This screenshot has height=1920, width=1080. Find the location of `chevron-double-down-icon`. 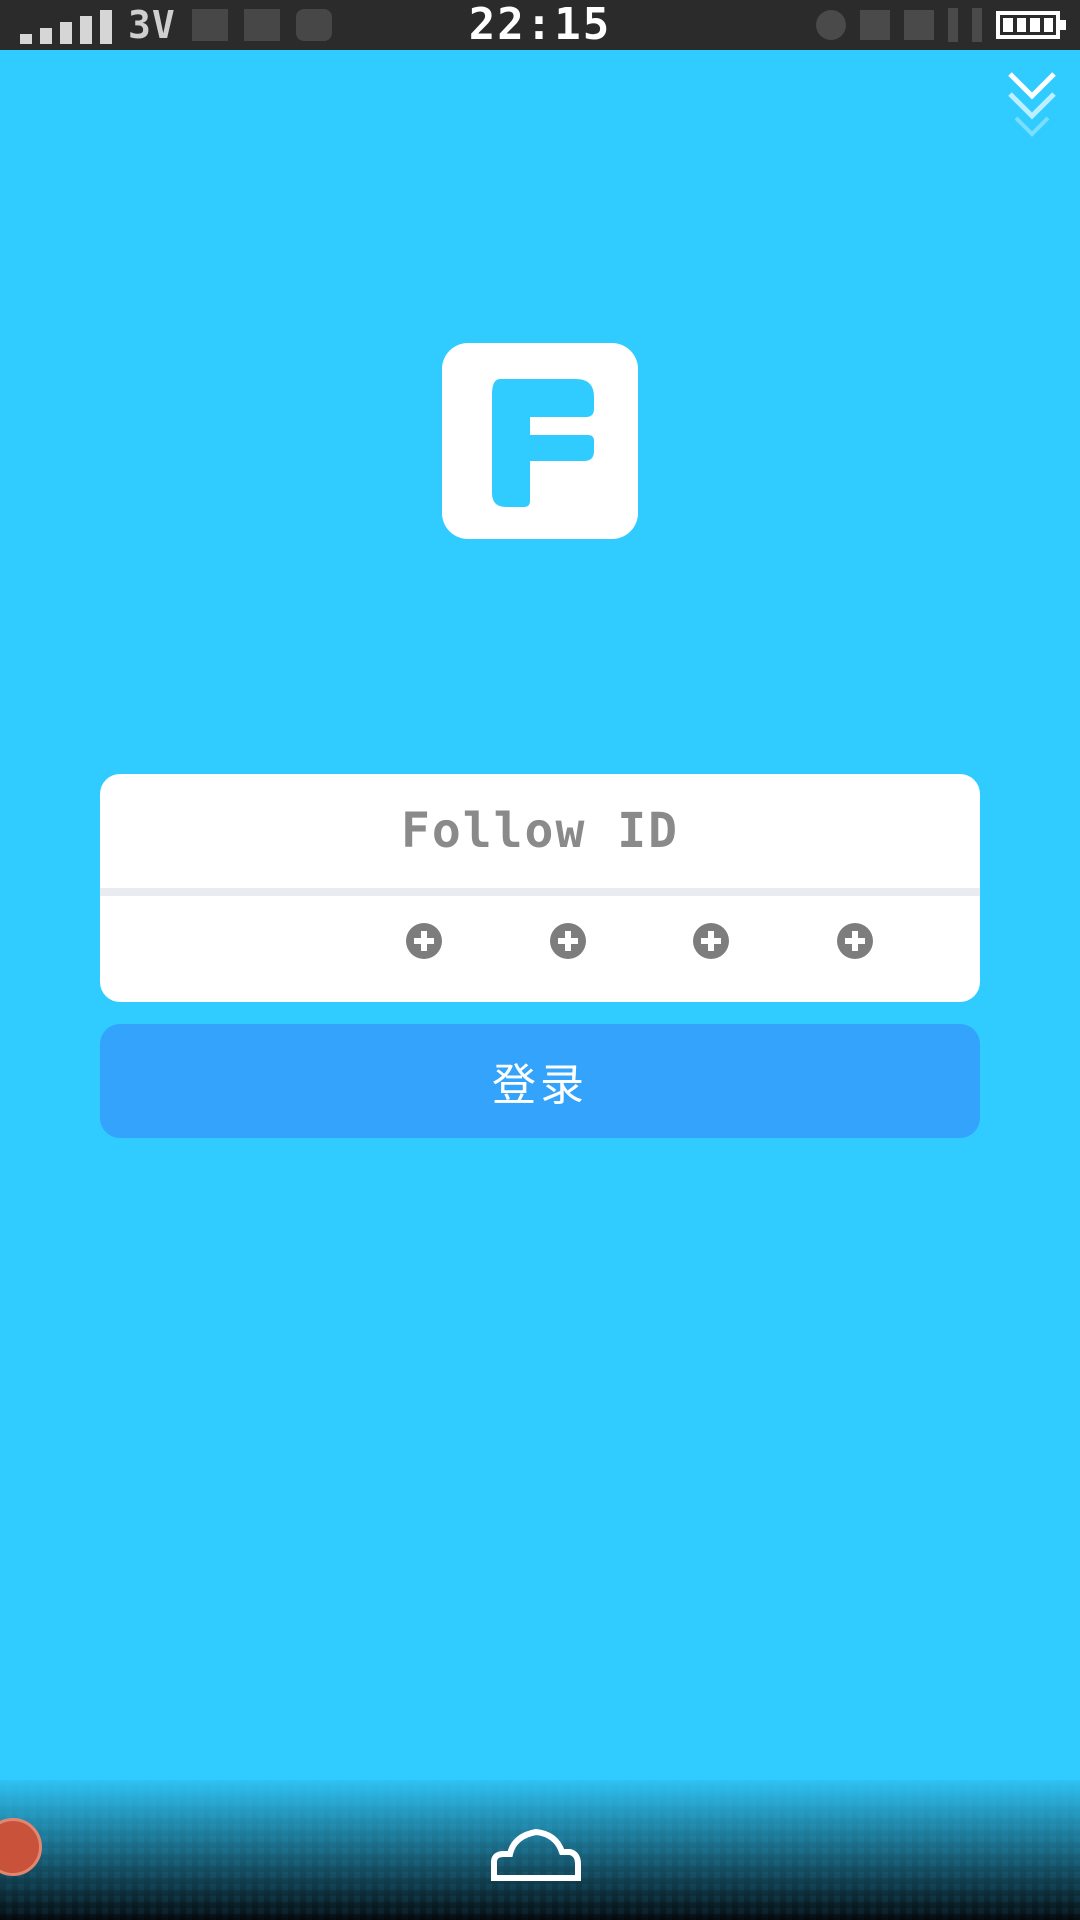

chevron-double-down-icon is located at coordinates (1032, 108).